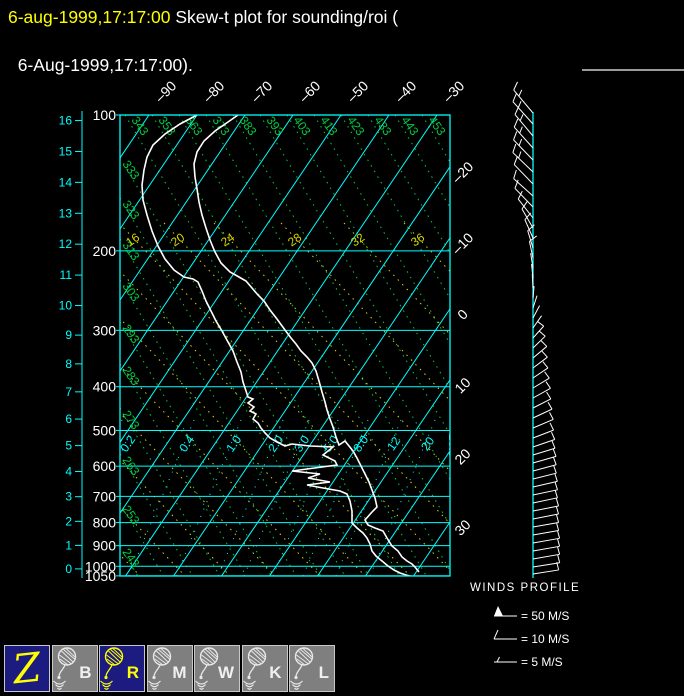  Describe the element at coordinates (102, 345) in the screenshot. I see `pressure-axis-labels: 10020030040050060070080090010001050` at that location.